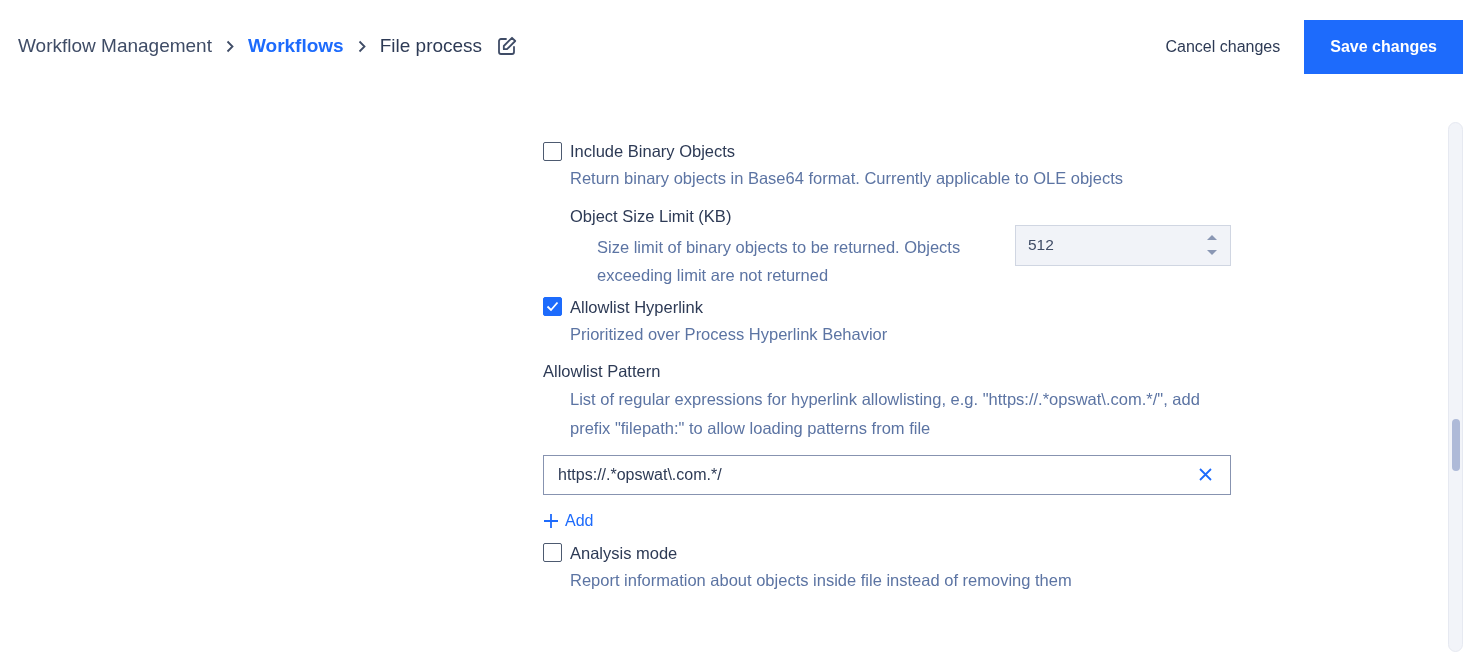 Image resolution: width=1477 pixels, height=655 pixels. What do you see at coordinates (115, 45) in the screenshot?
I see `breadcrumb-item: Workflow Management` at bounding box center [115, 45].